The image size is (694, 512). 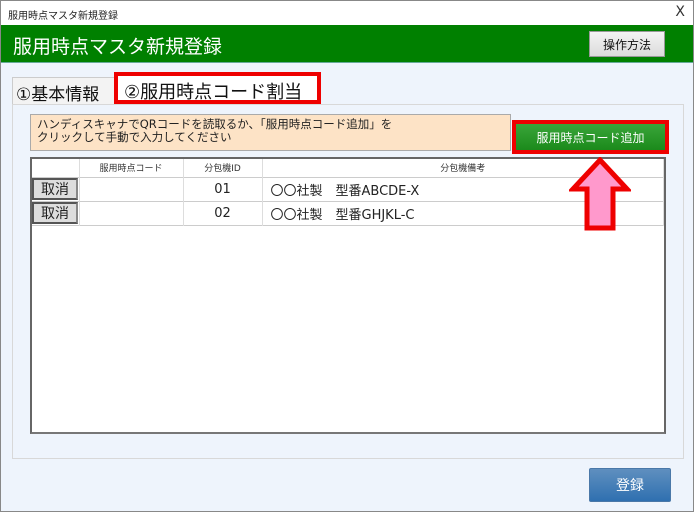 I want to click on title-bar: 服用時点マスタ新規登録, so click(x=347, y=13).